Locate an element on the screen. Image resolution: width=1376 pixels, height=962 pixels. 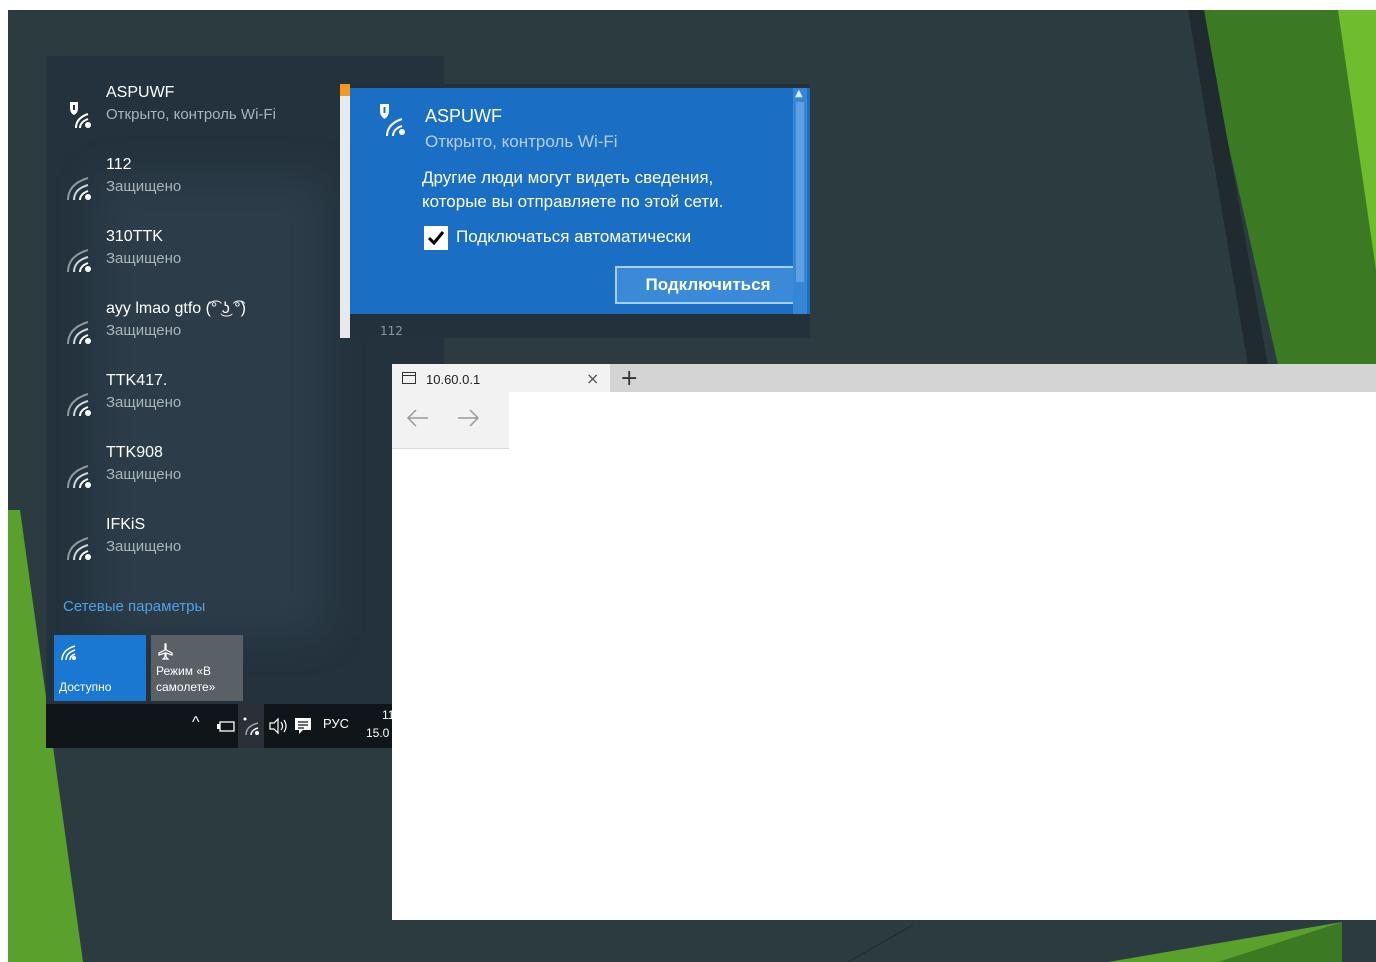
network-item-112: 112 Защищено is located at coordinates (196, 191).